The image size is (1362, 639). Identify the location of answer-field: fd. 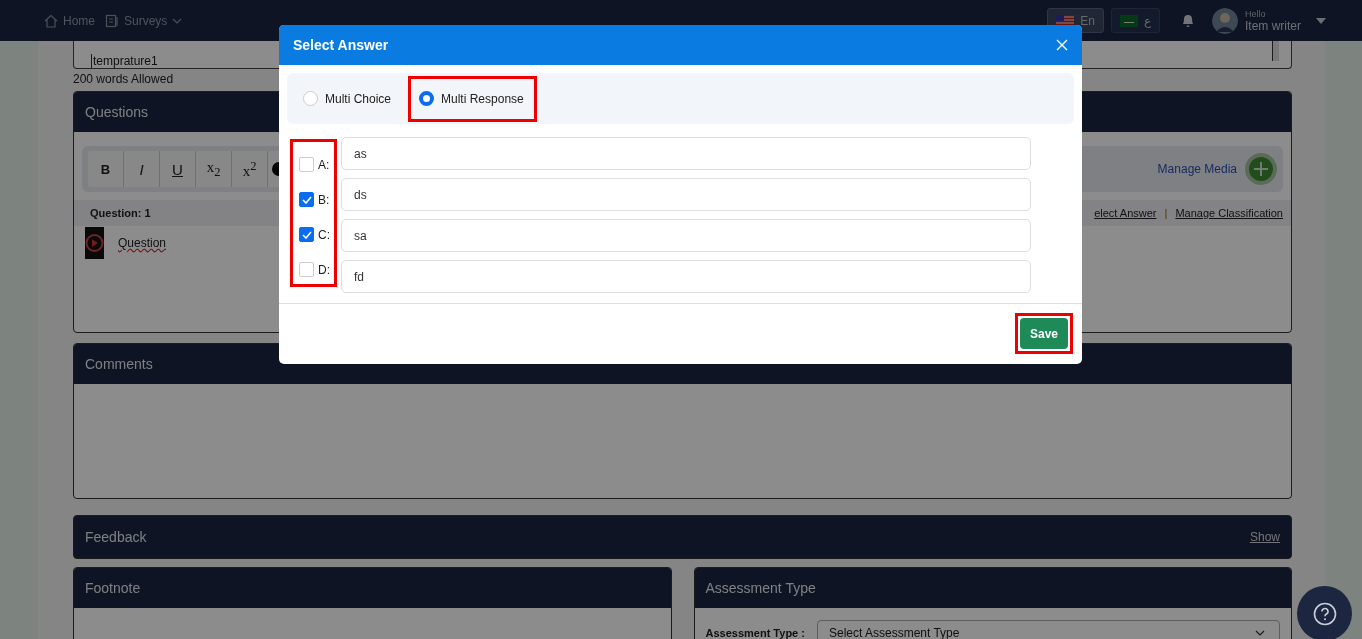
(686, 276).